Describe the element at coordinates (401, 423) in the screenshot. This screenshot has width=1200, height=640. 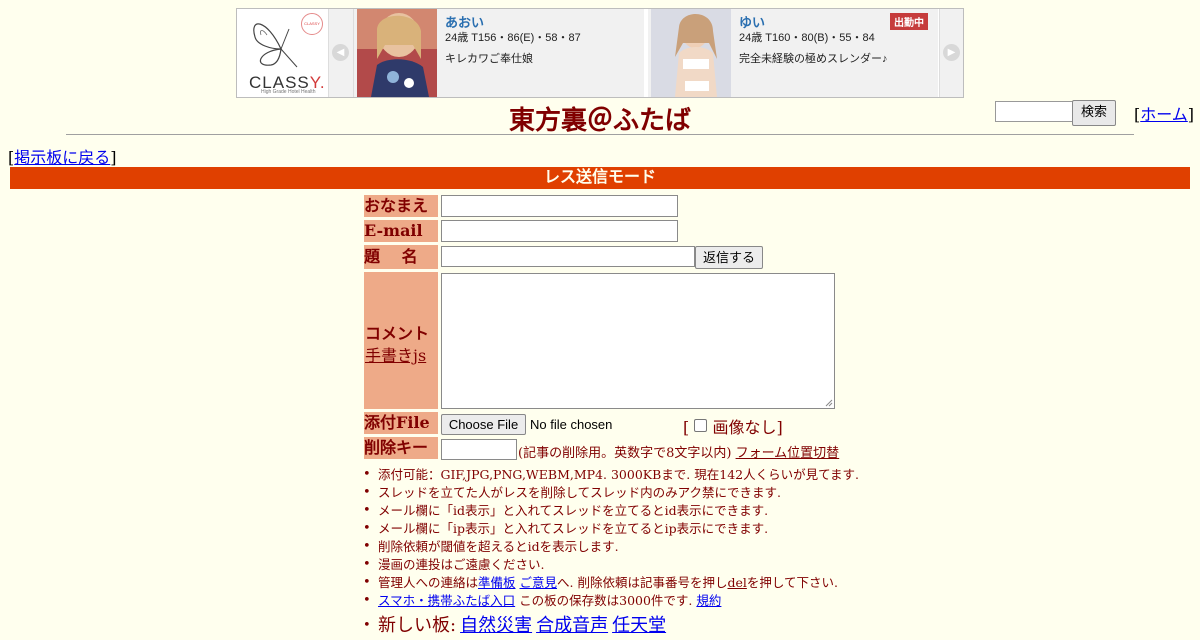
I see `file-label: 添付File` at that location.